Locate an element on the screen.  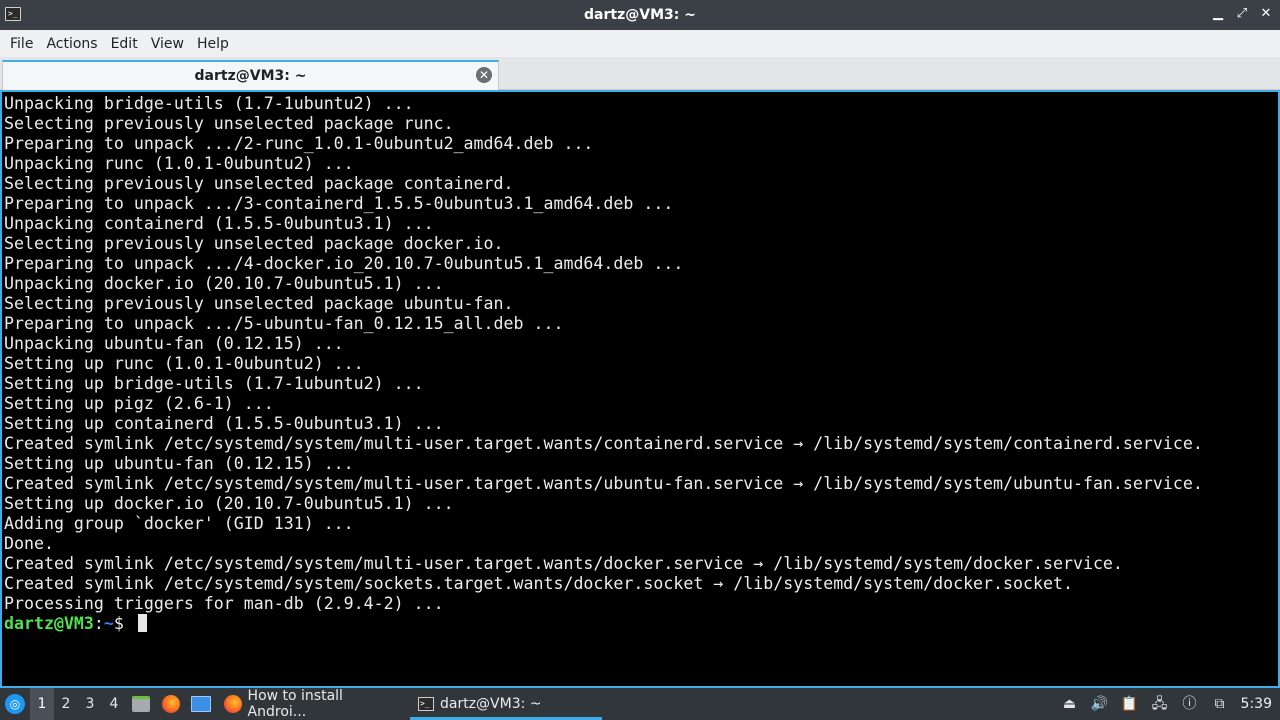
maximize-button: ⤢ is located at coordinates (1242, 14).